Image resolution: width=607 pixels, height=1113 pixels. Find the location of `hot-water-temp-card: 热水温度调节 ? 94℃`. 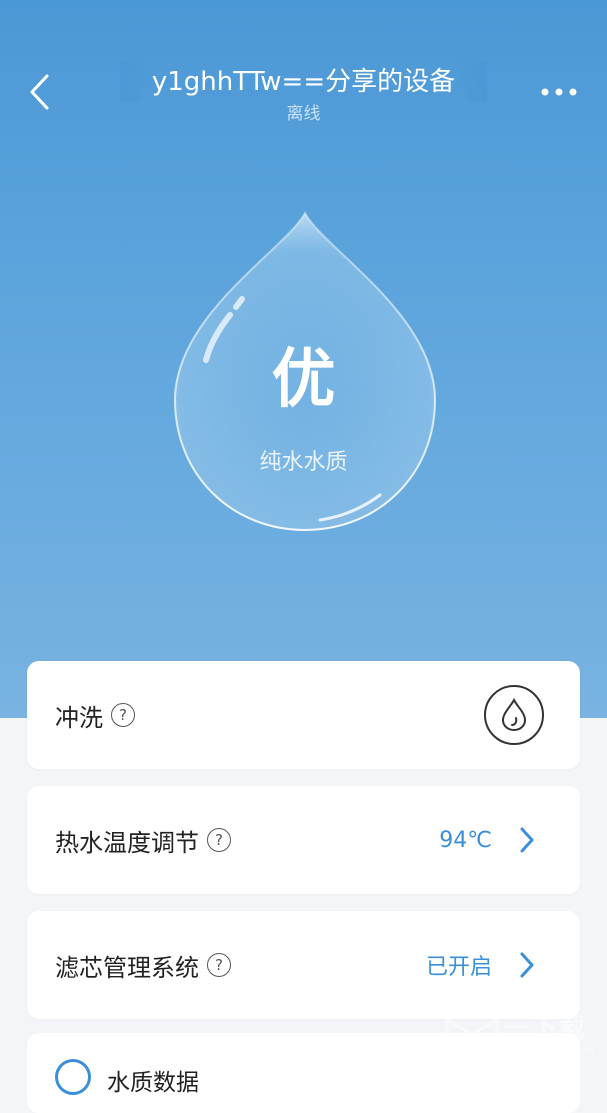

hot-water-temp-card: 热水温度调节 ? 94℃ is located at coordinates (303, 840).